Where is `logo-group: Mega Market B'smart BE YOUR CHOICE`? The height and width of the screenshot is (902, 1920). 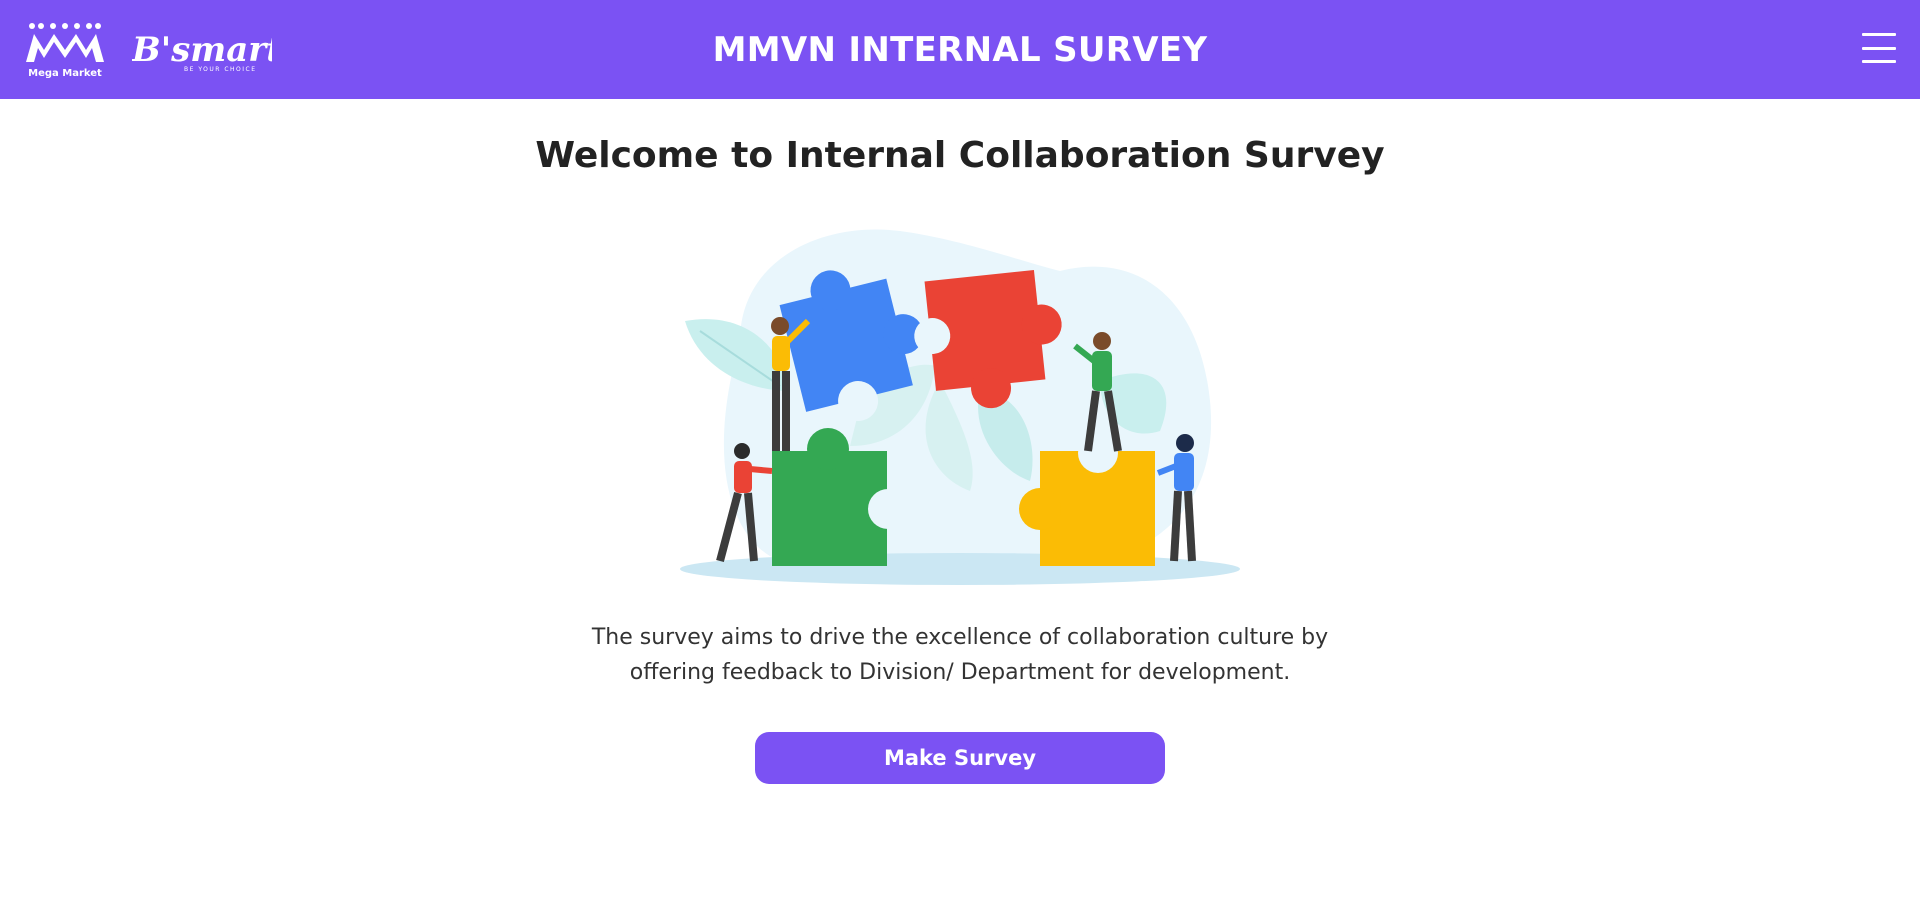
logo-group: Mega Market B'smart BE YOUR CHOICE is located at coordinates (148, 50).